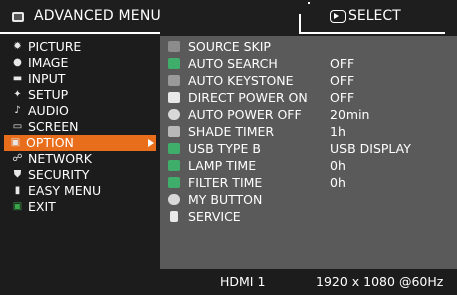 Image resolution: width=457 pixels, height=295 pixels. What do you see at coordinates (60, 158) in the screenshot?
I see `menu-item-label: NETWORK` at bounding box center [60, 158].